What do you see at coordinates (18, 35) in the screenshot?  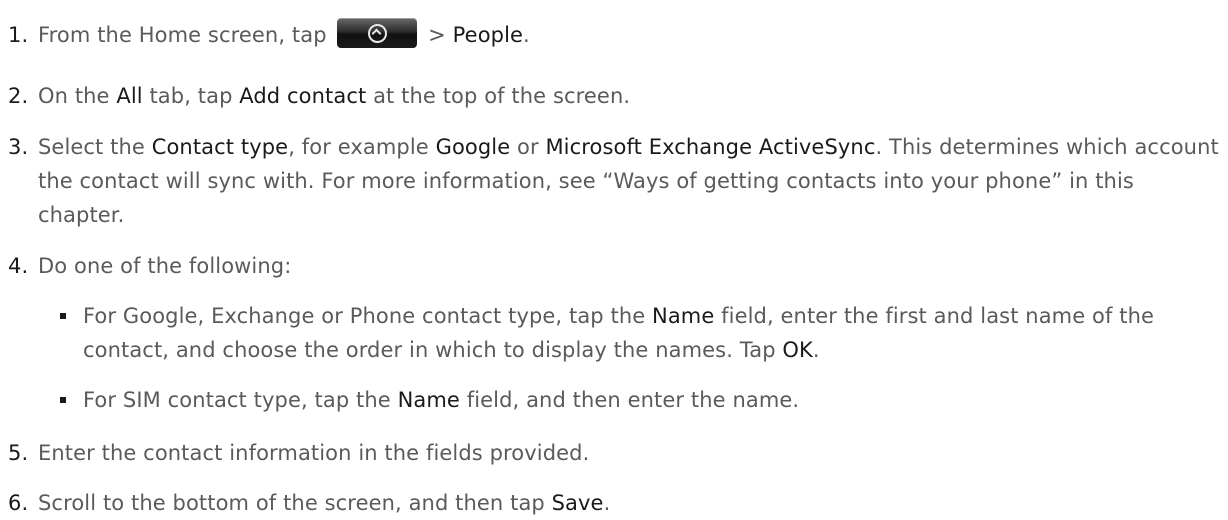 I see `step-number: 1.` at bounding box center [18, 35].